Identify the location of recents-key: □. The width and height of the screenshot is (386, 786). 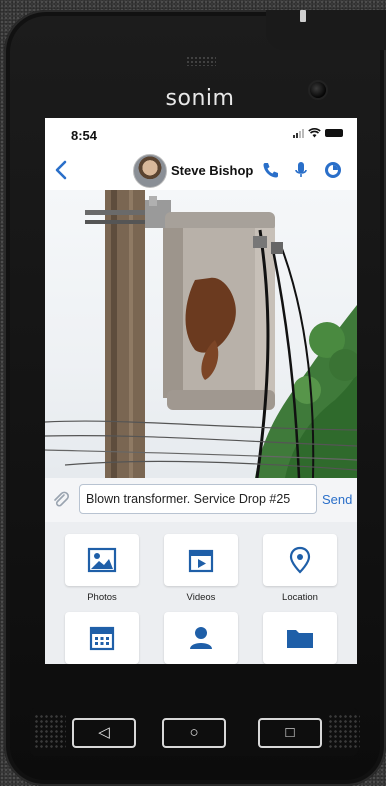
(290, 733).